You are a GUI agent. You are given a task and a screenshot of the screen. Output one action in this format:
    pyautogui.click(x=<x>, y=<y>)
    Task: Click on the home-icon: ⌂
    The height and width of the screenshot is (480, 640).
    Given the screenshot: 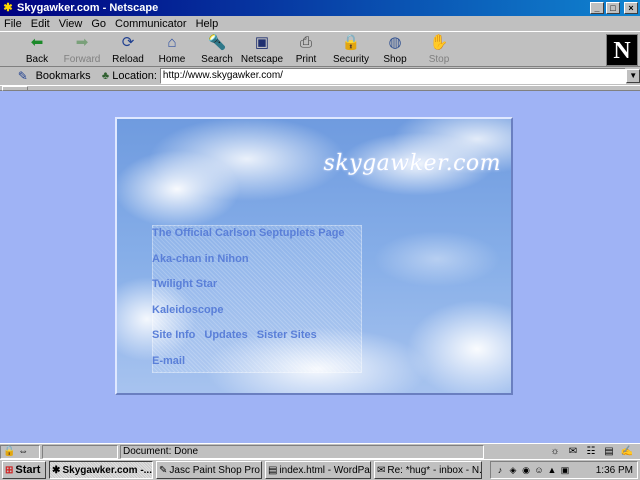 What is the action you would take?
    pyautogui.click(x=172, y=42)
    